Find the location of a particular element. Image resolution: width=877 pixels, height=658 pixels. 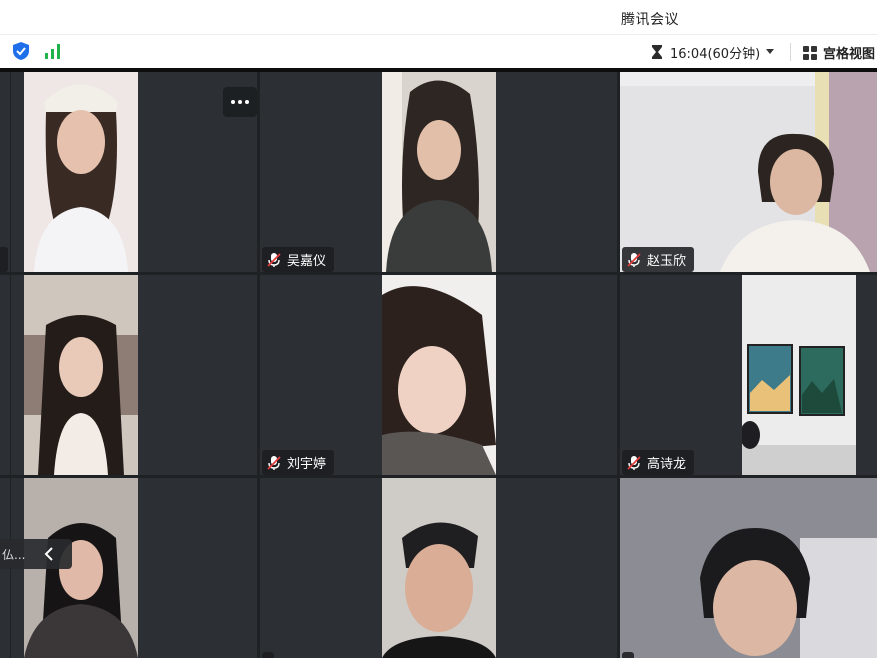

participant-name: 吴嘉仪 is located at coordinates (307, 261).